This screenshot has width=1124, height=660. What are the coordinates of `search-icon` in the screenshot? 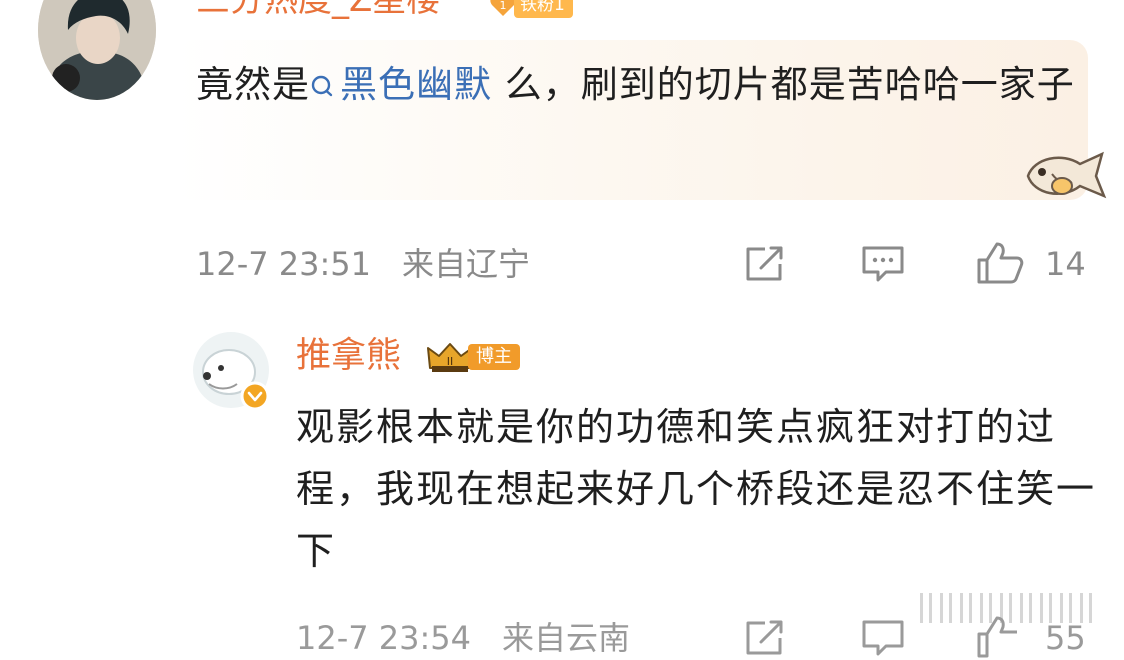 It's located at (322, 86).